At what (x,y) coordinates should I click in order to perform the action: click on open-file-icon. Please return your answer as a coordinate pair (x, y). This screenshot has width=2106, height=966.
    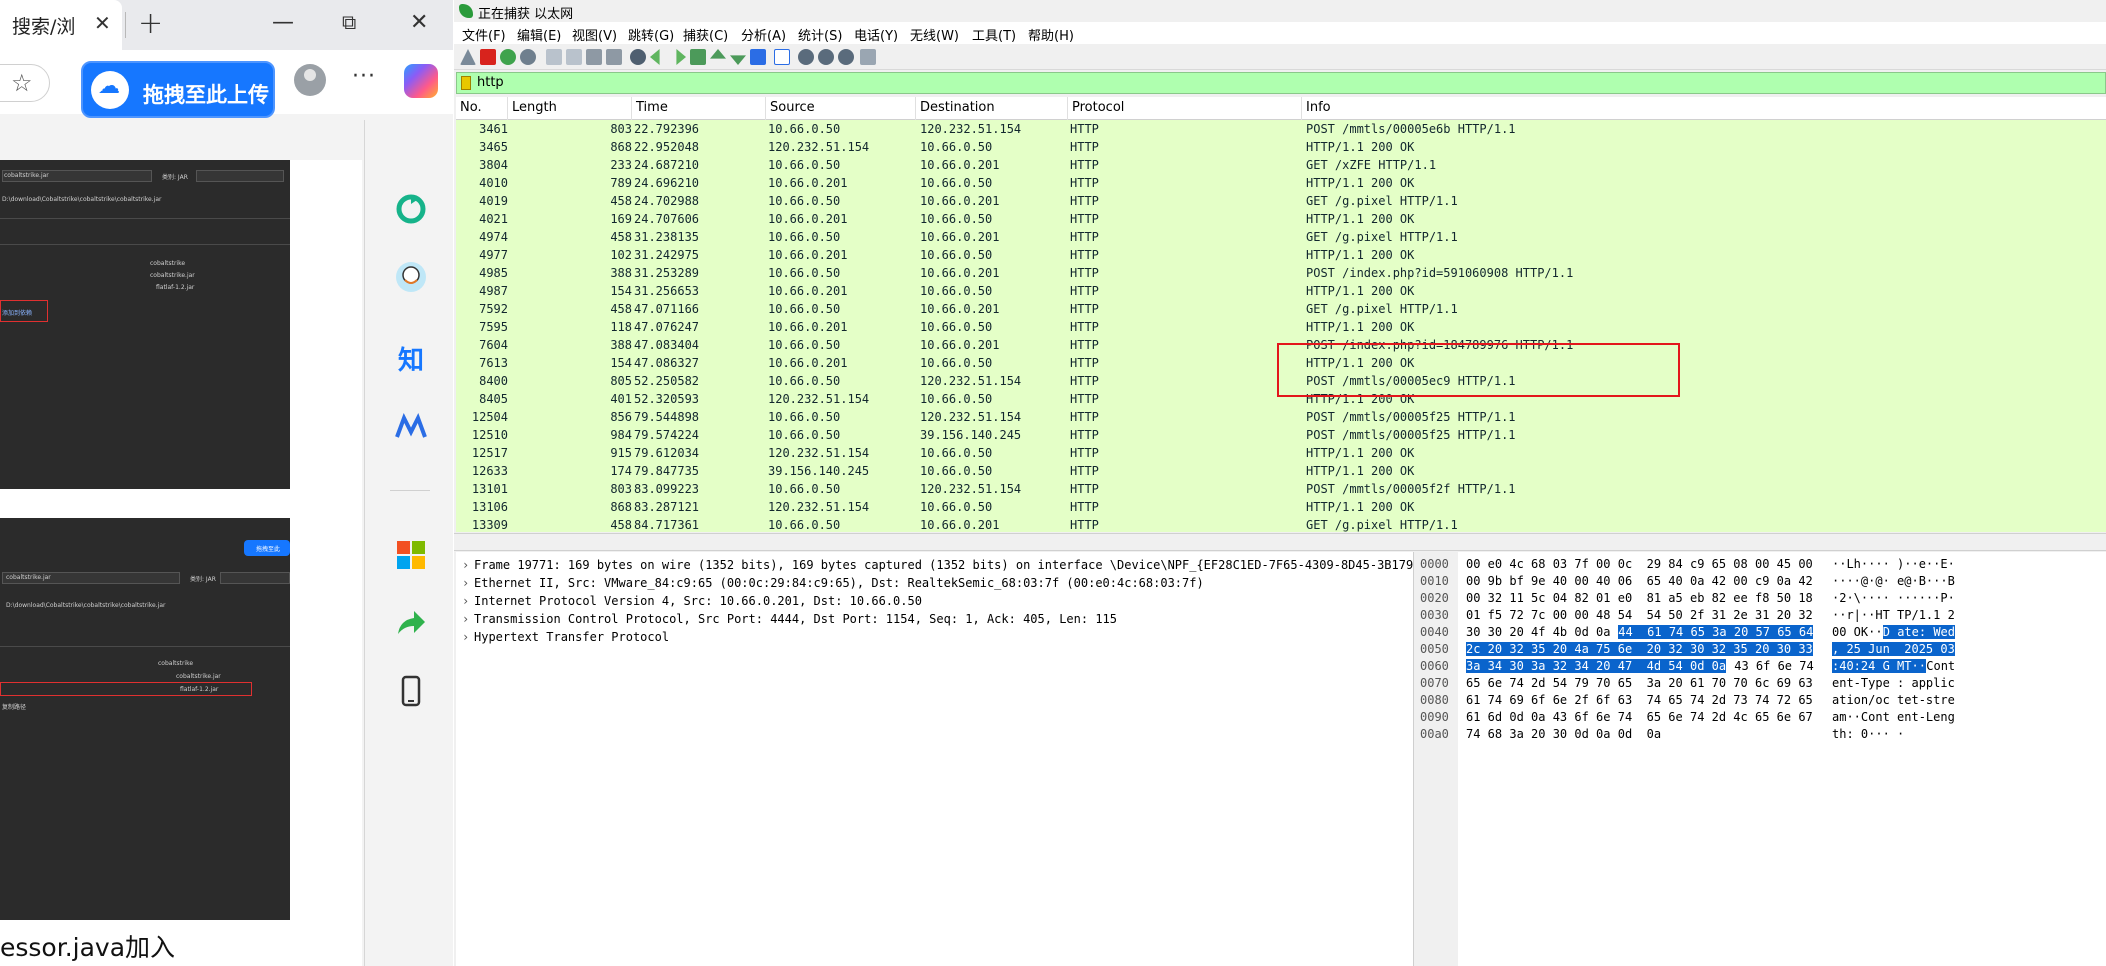
    Looking at the image, I should click on (554, 57).